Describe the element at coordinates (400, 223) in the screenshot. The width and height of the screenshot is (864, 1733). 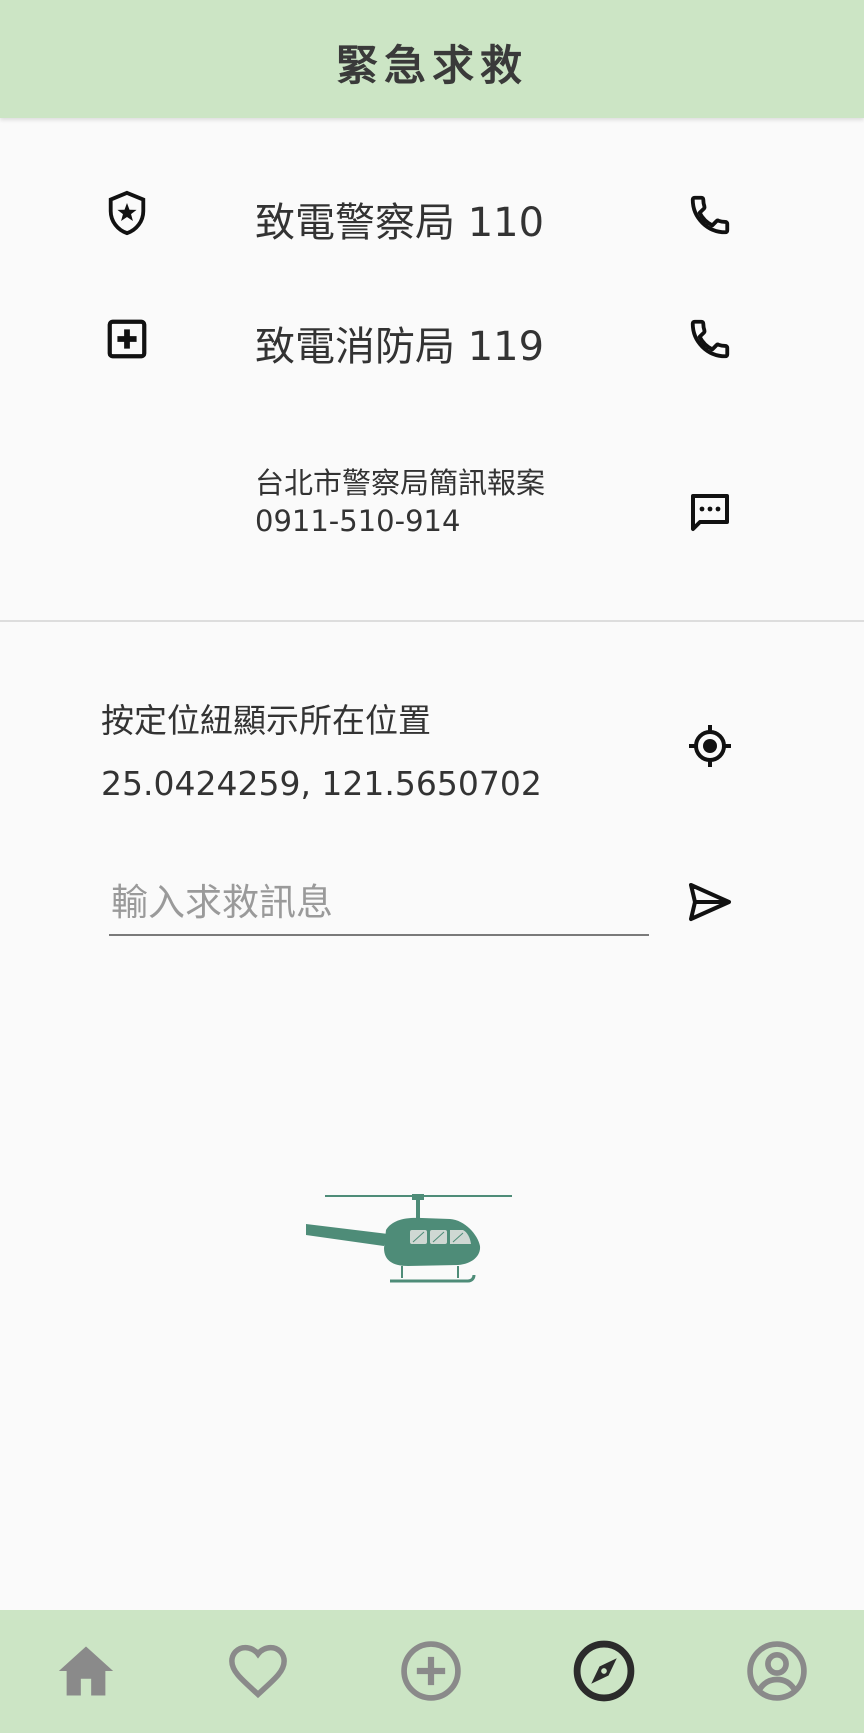
I see `police-call-label: 致電警察局 110` at that location.